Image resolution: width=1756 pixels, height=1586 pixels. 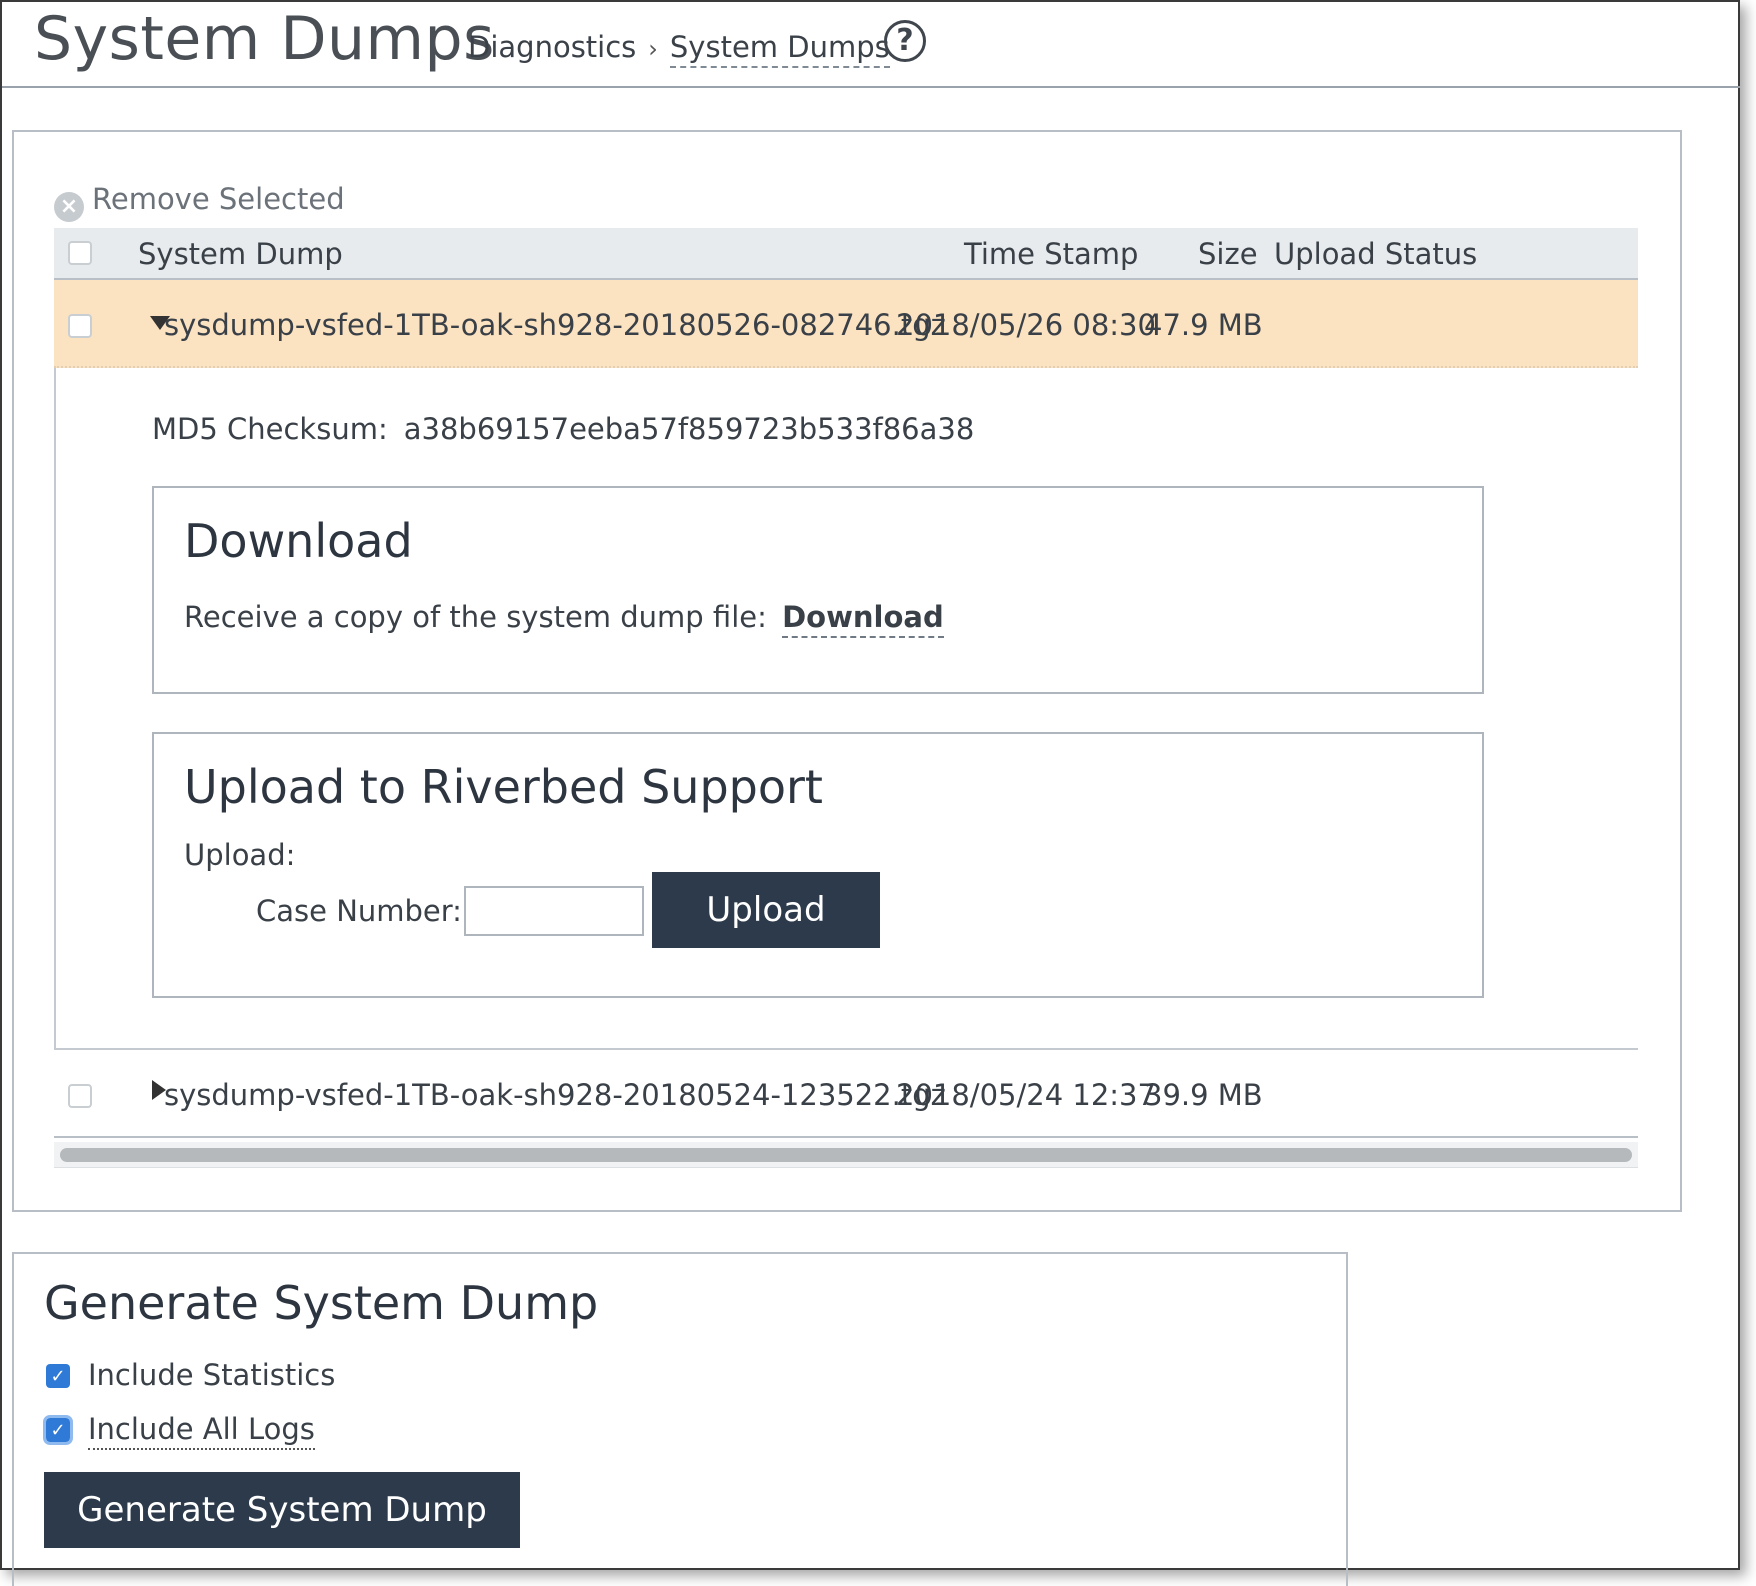 I want to click on horizontal-scrollbar, so click(x=846, y=1155).